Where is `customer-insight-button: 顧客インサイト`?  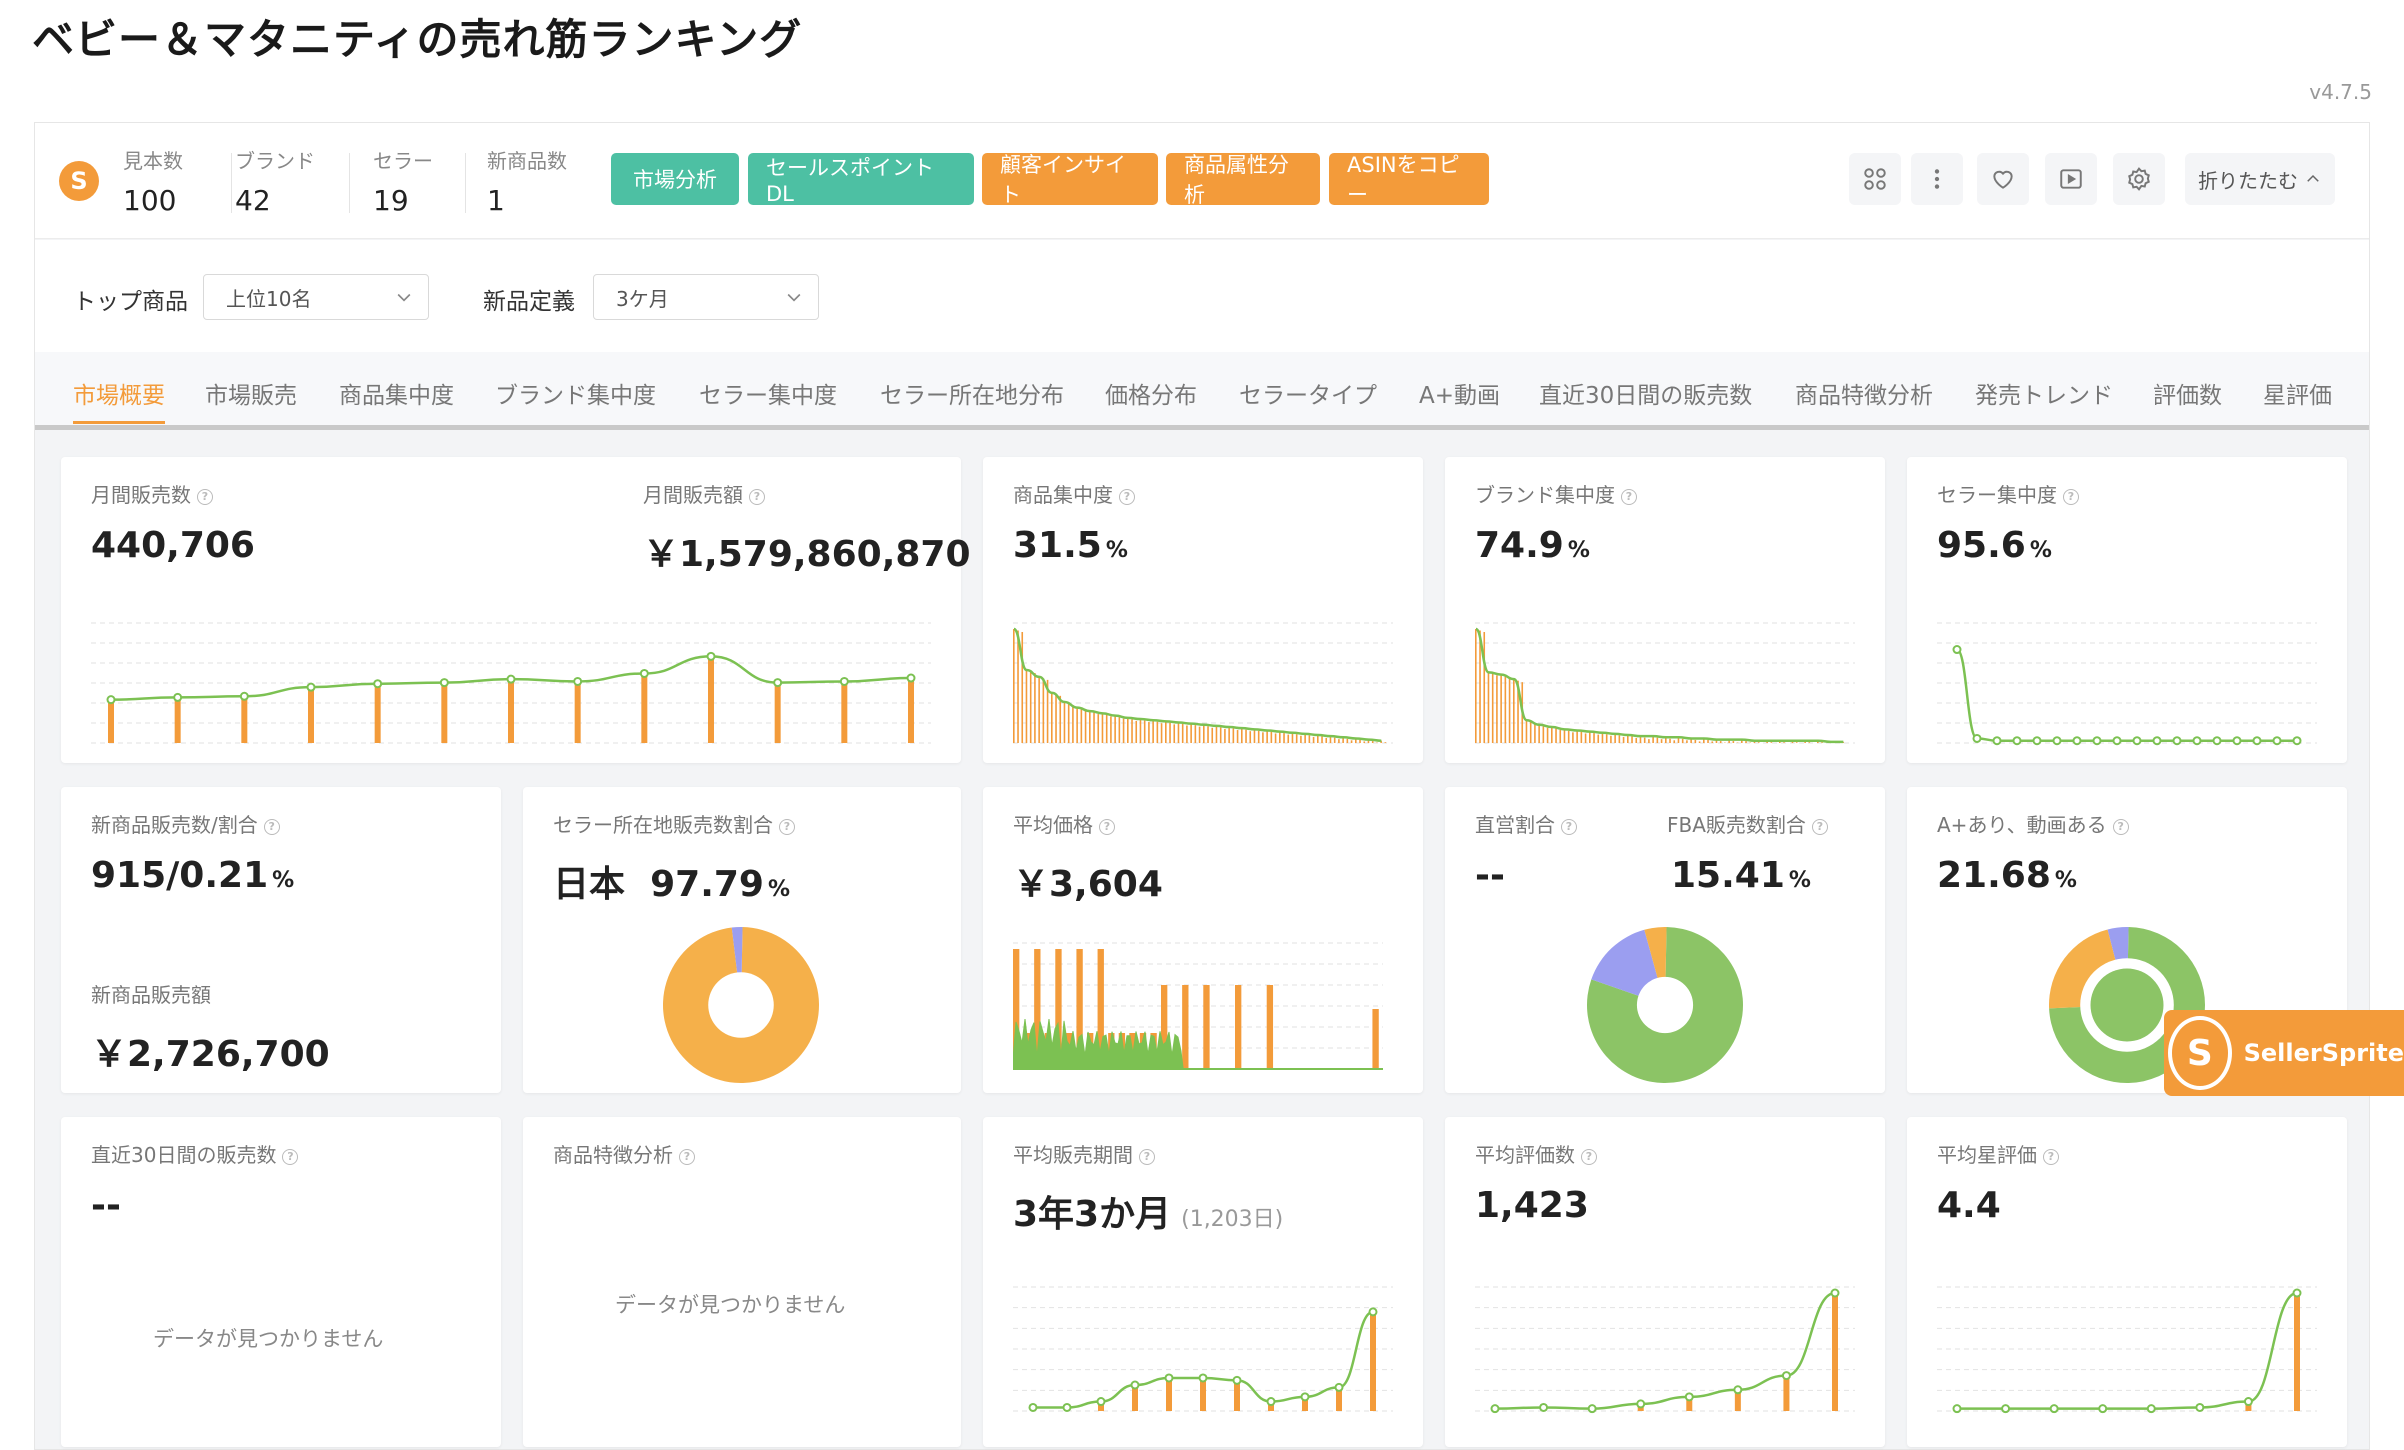 customer-insight-button: 顧客インサイト is located at coordinates (1070, 180).